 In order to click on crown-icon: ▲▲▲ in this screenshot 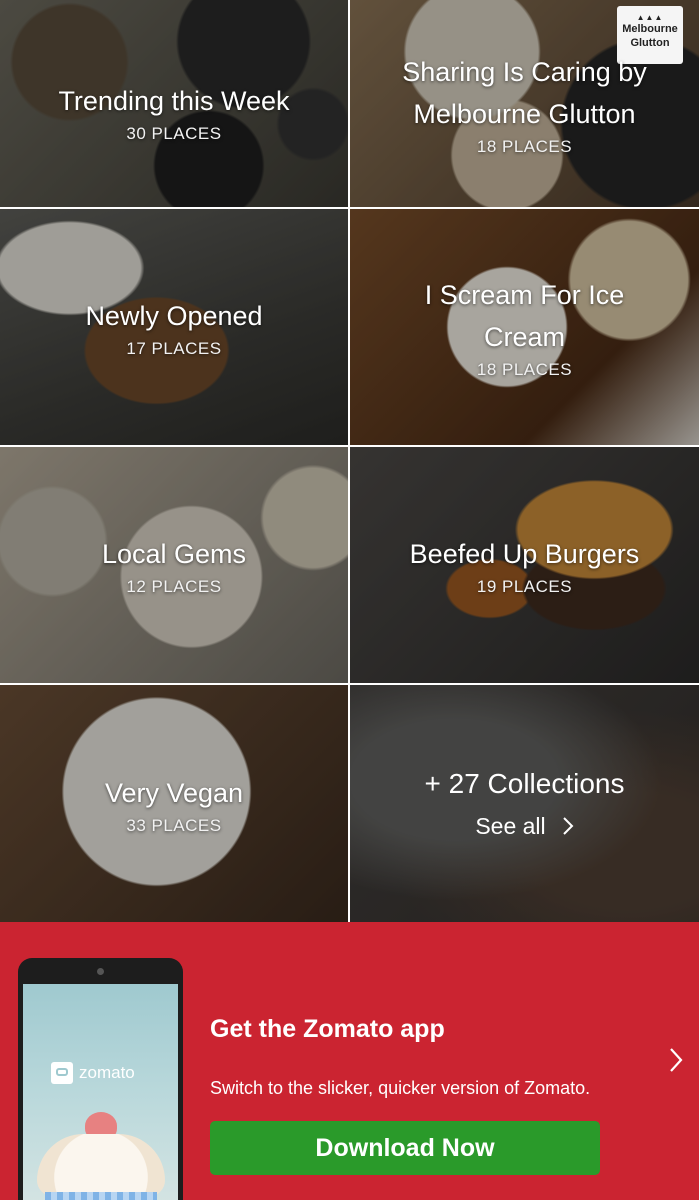, I will do `click(650, 17)`.